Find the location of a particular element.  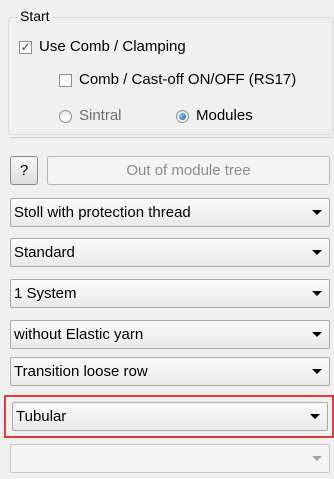

radio-sintral is located at coordinates (65, 116).